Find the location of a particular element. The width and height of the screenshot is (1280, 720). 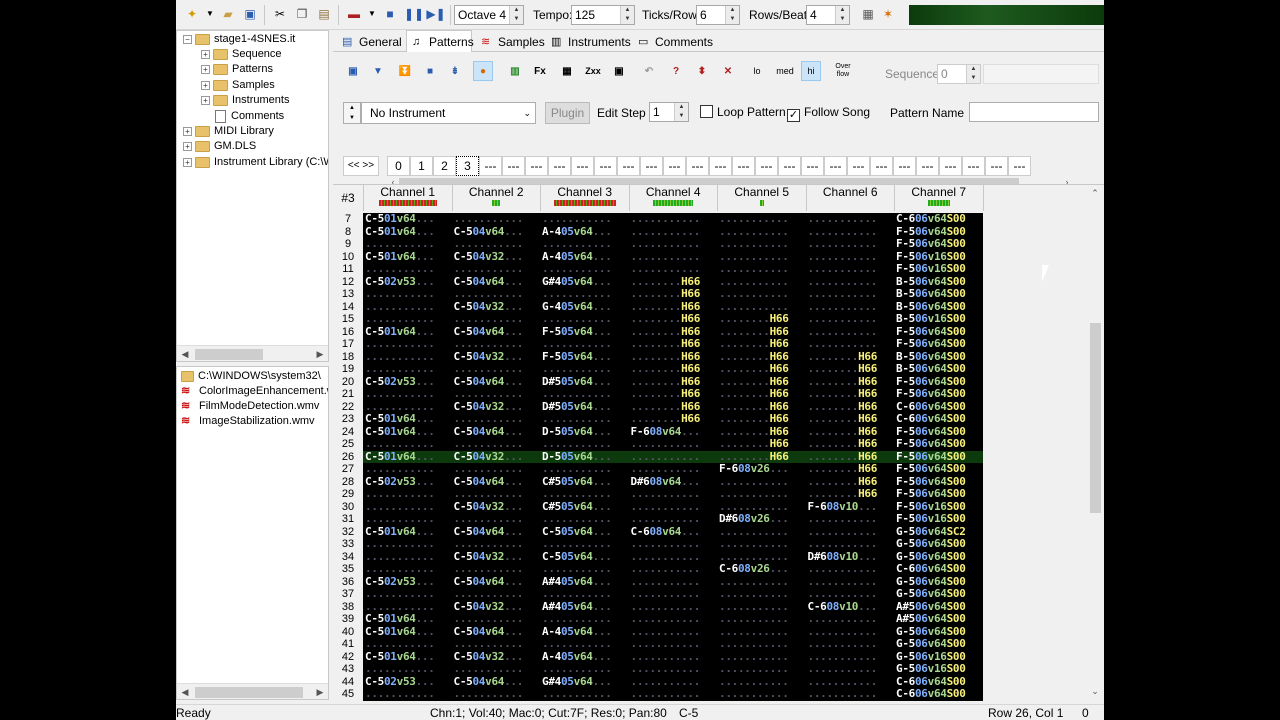

arrow-down-icon: ▼ is located at coordinates (378, 71).